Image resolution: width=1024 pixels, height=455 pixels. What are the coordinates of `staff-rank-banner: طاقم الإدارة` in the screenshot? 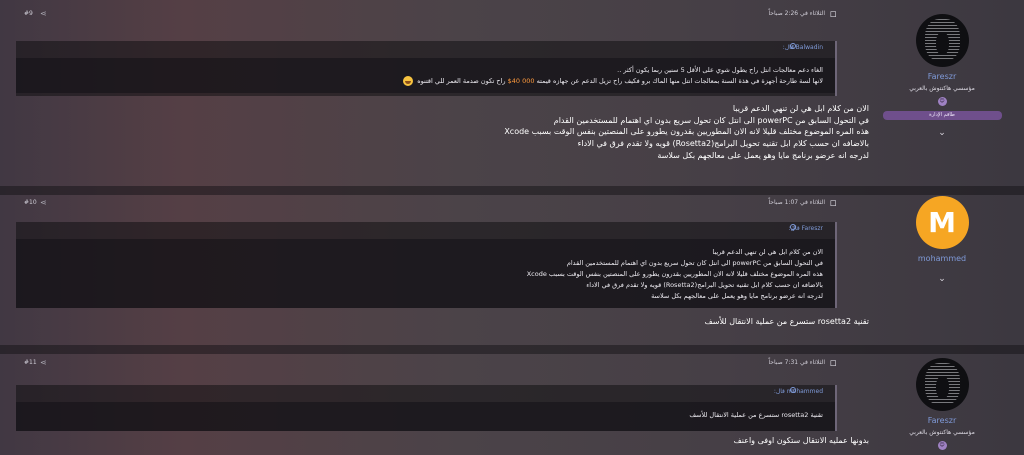 It's located at (942, 115).